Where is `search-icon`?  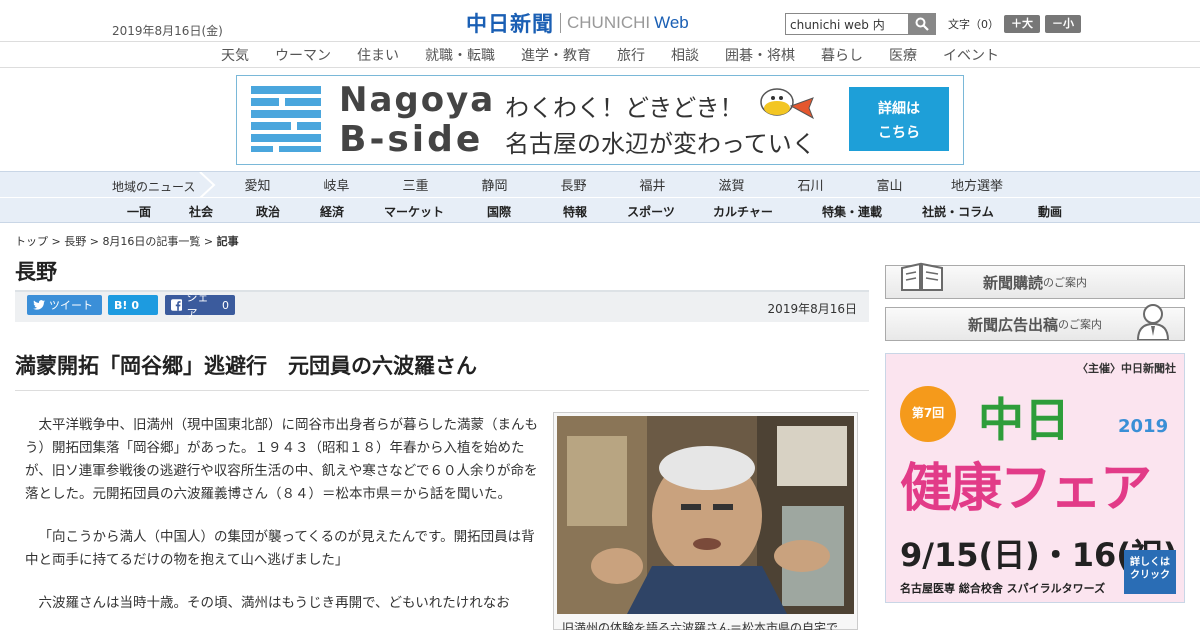 search-icon is located at coordinates (922, 24).